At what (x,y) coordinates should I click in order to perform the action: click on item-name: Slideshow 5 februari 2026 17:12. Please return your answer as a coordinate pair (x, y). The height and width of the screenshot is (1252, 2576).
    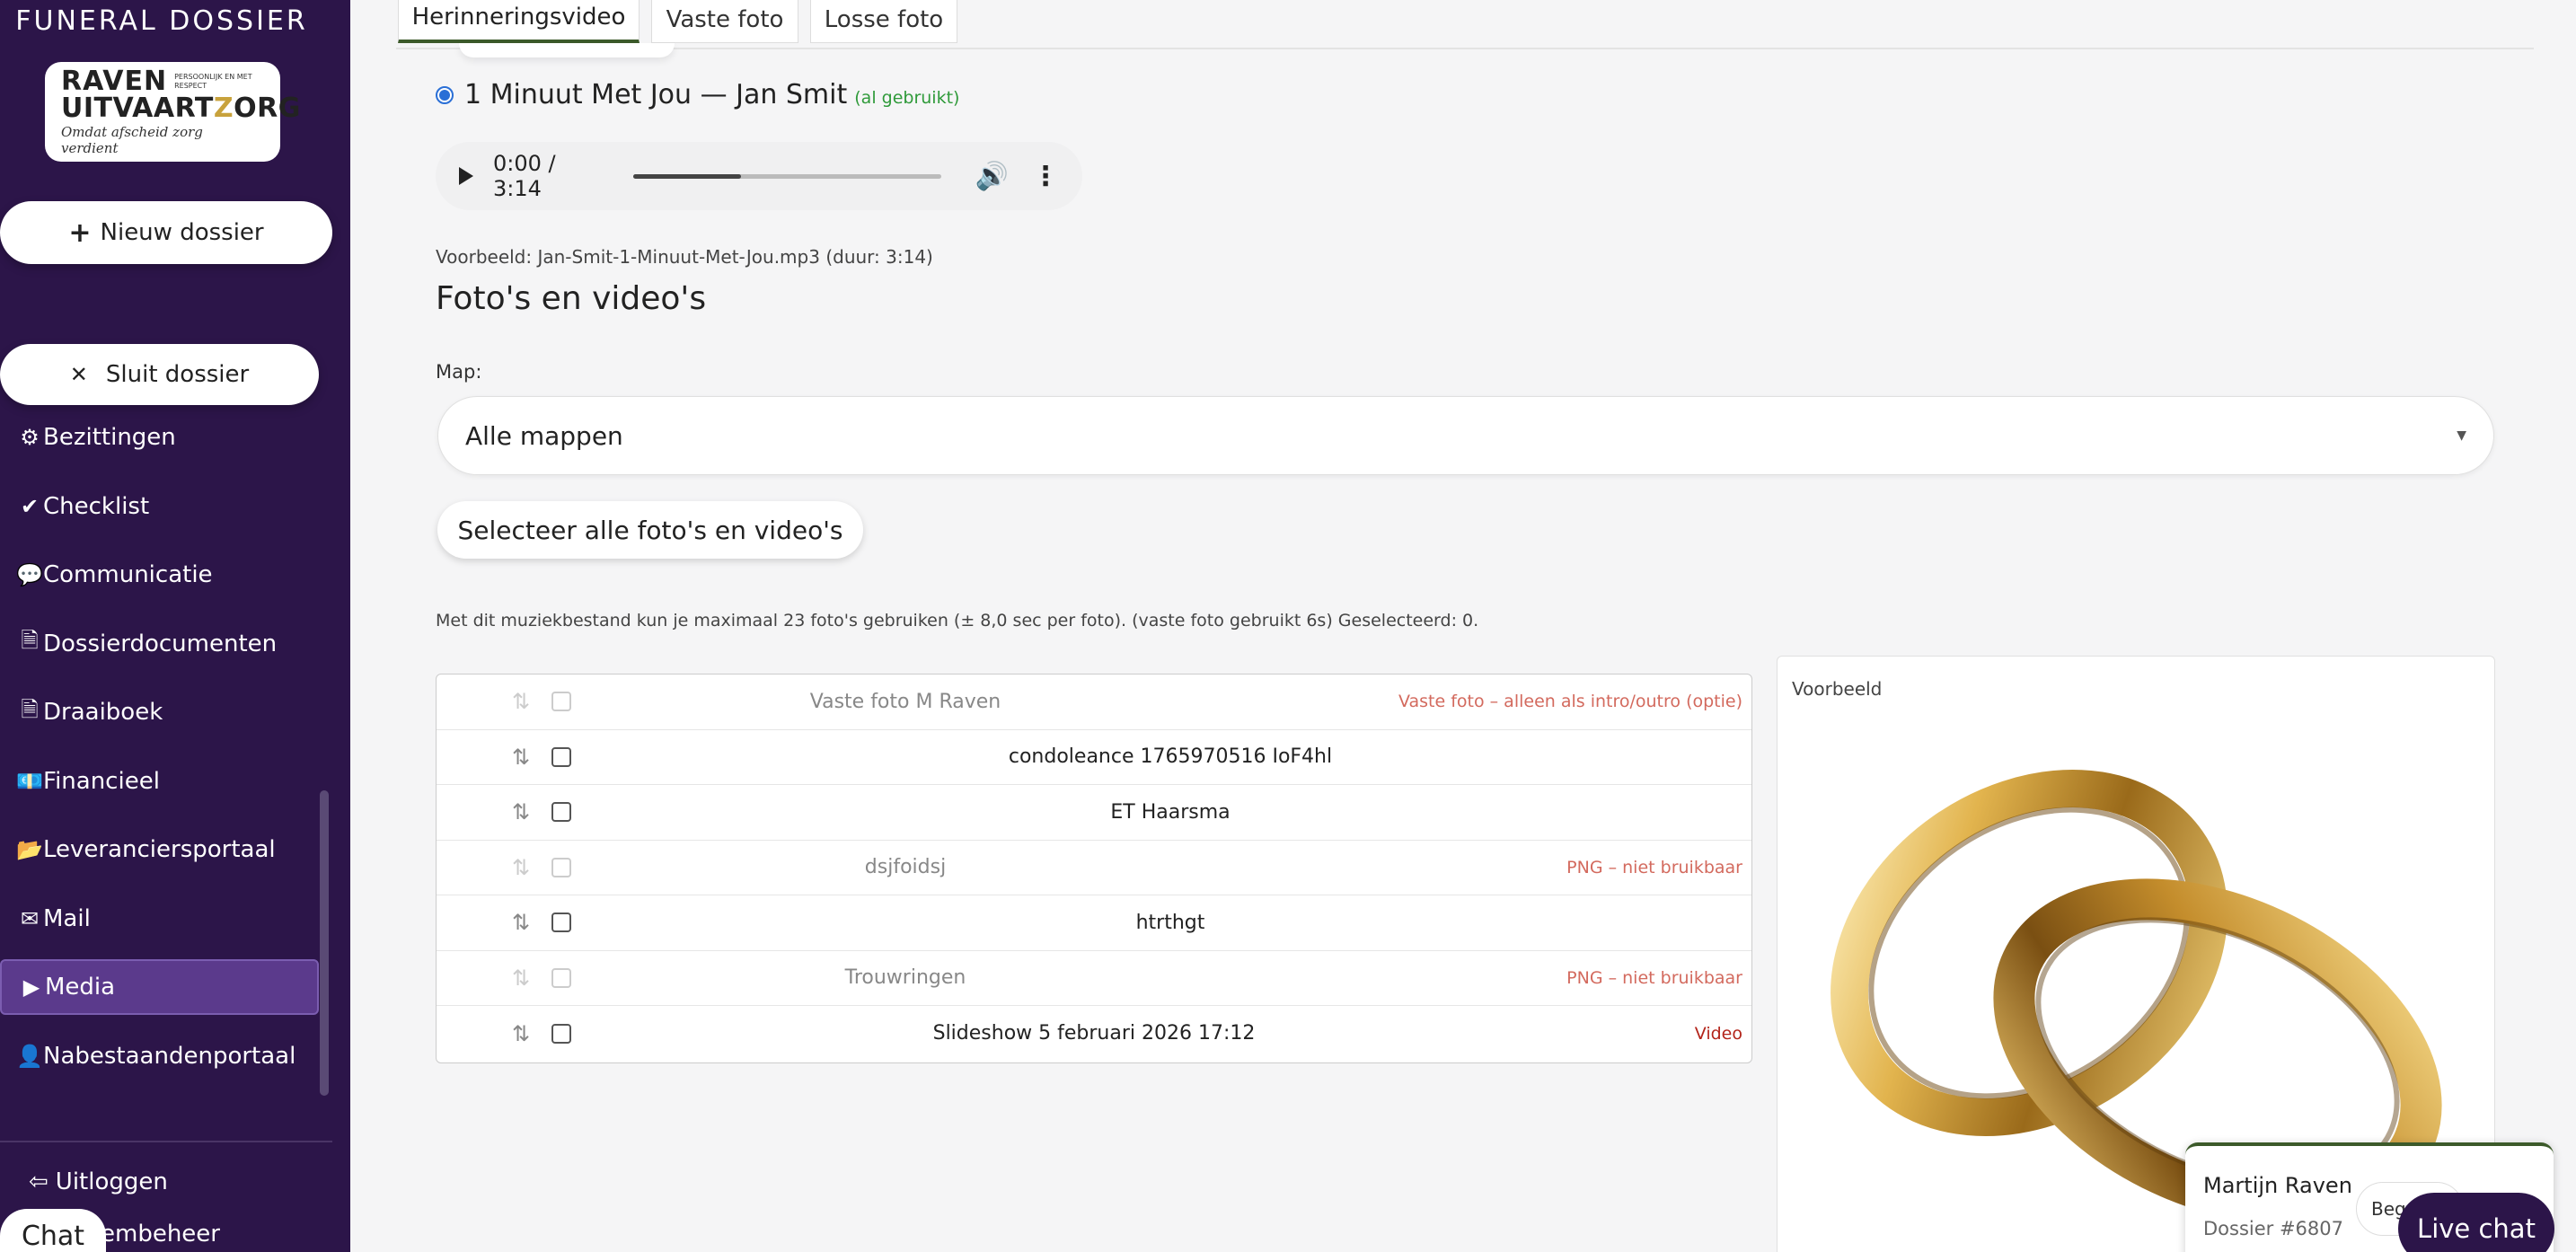
    Looking at the image, I should click on (1094, 1033).